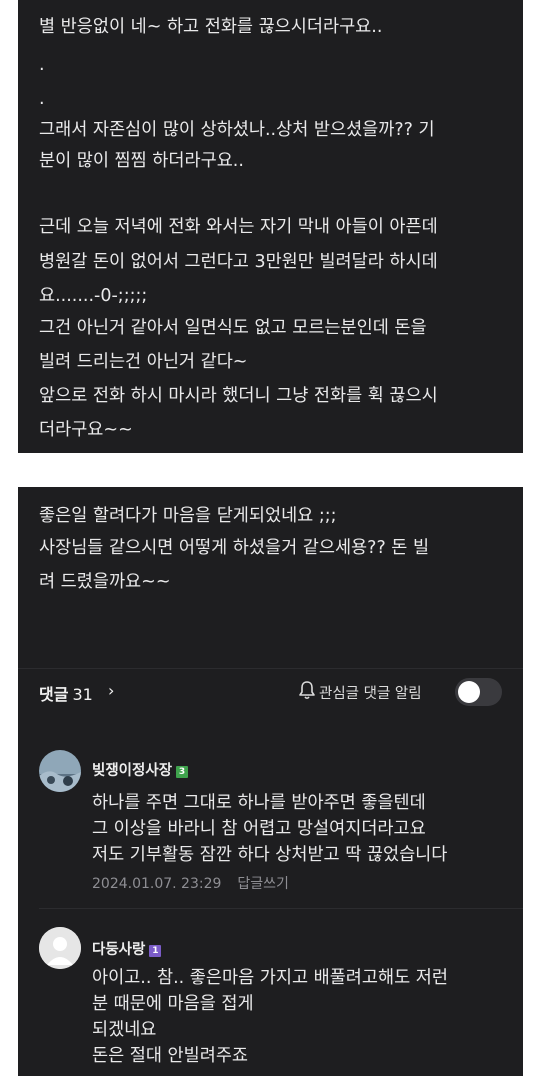 Image resolution: width=538 pixels, height=1076 pixels. I want to click on post-line: 좋은일 할려다가 마음을 닫게되었네요 ;;;, so click(188, 516).